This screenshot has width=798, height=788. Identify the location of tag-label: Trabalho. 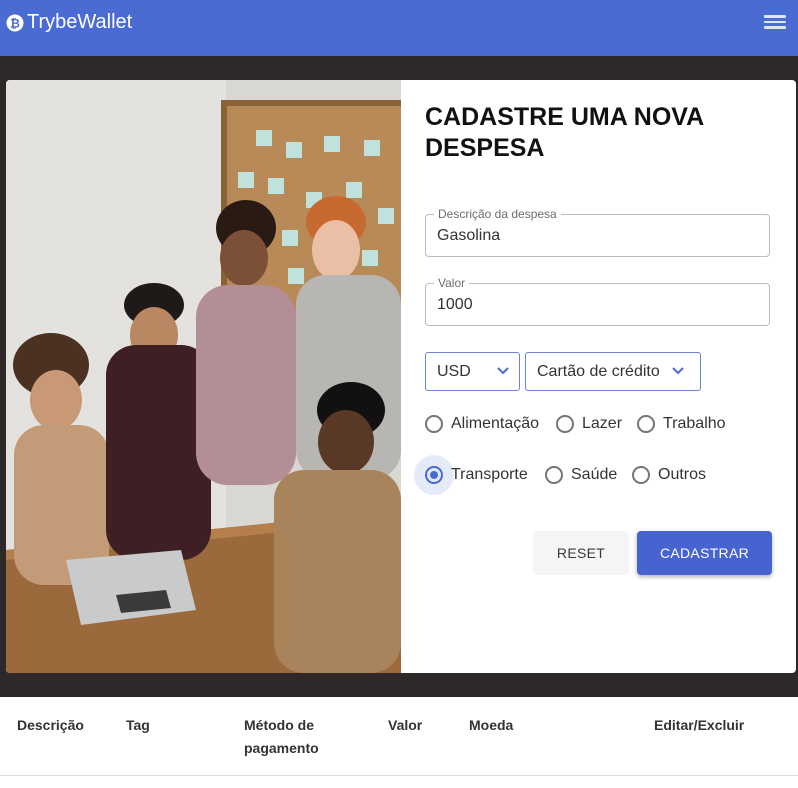
(694, 423).